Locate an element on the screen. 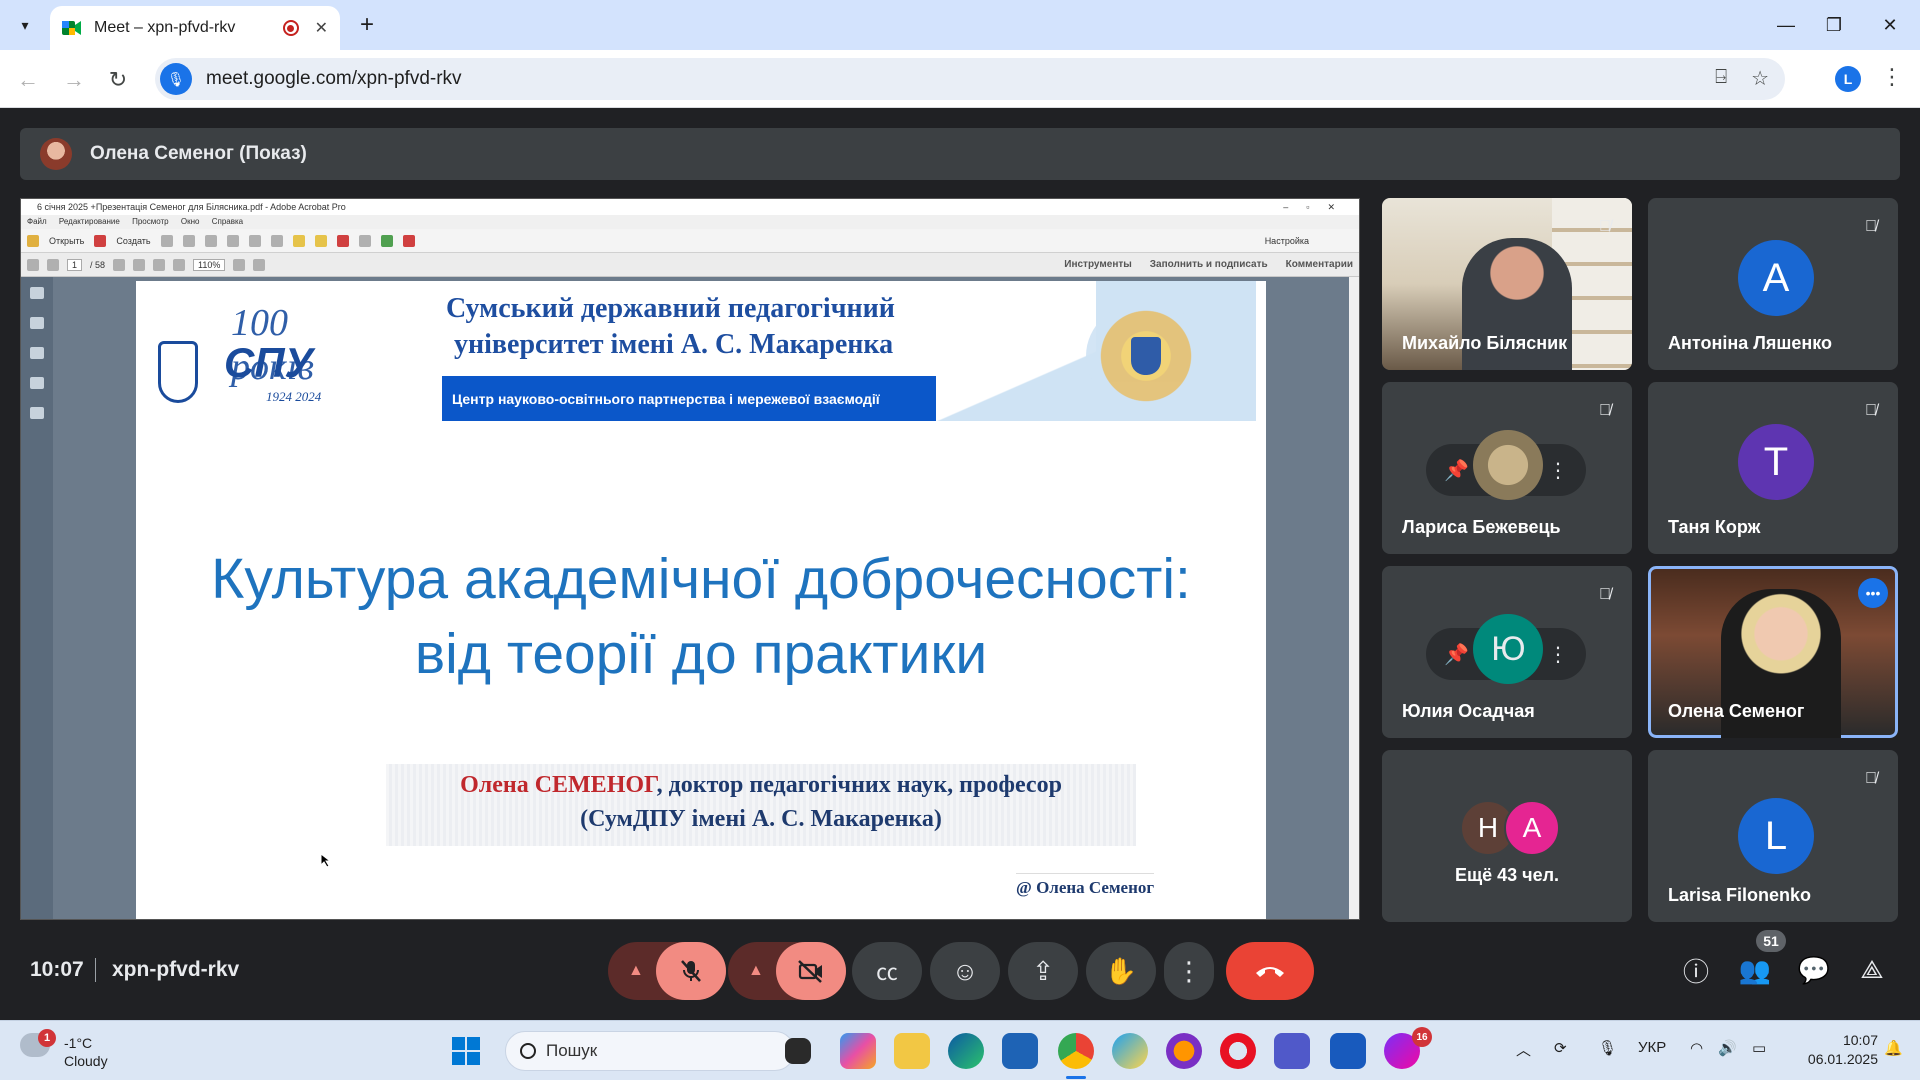 The image size is (1920, 1080). restore-button: ❐ is located at coordinates (1834, 25).